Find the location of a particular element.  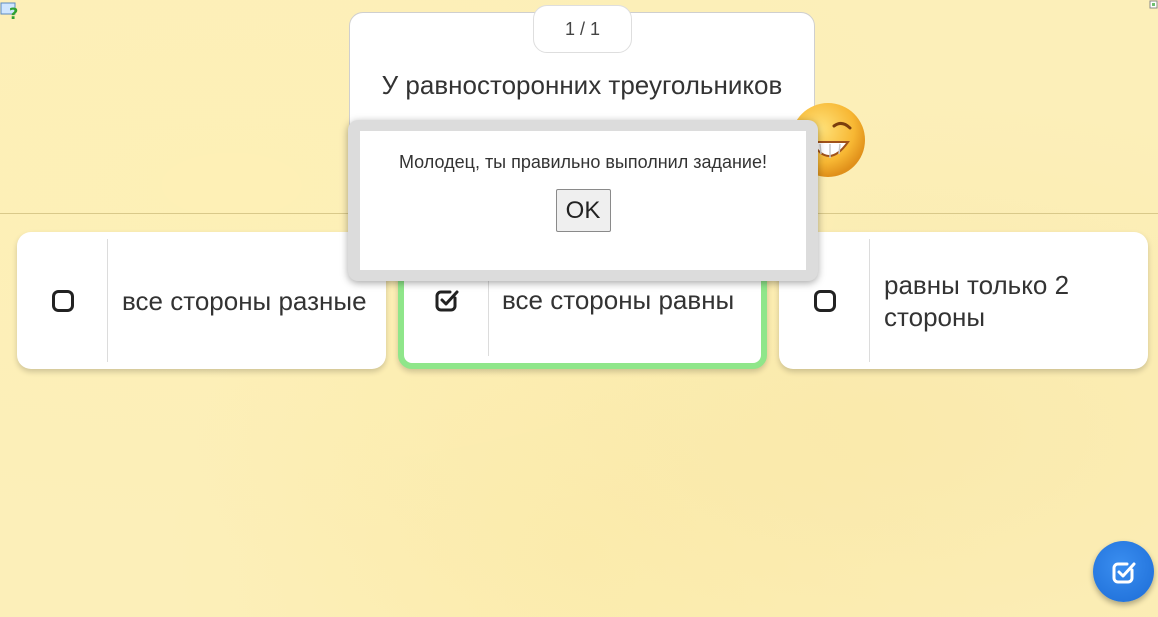

checkbox-checked-icon is located at coordinates (446, 300).